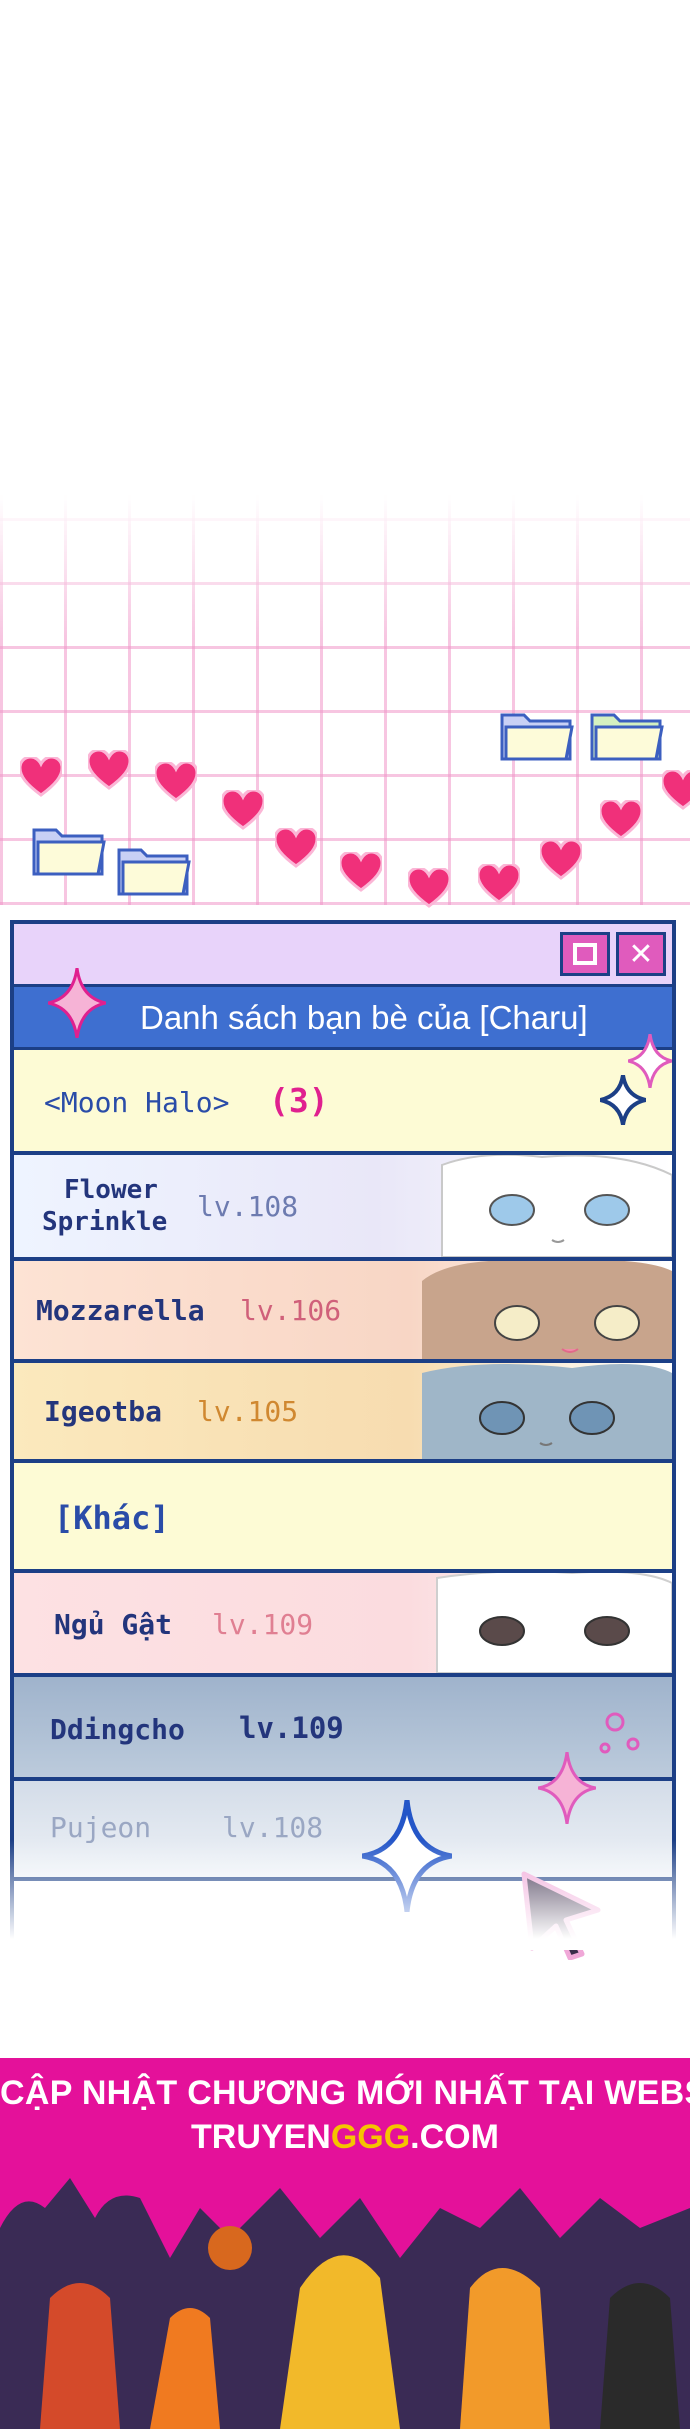 The width and height of the screenshot is (690, 2429). What do you see at coordinates (248, 1411) in the screenshot?
I see `friend-level: lv.105` at bounding box center [248, 1411].